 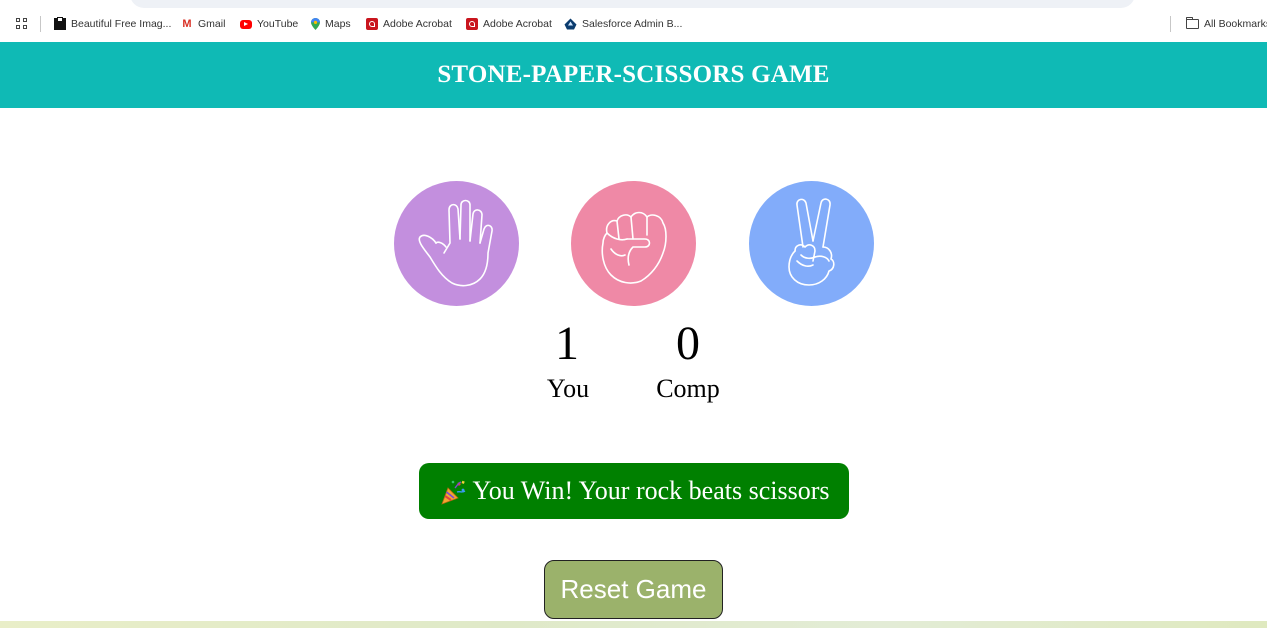 I want to click on maps-pin-icon, so click(x=315, y=24).